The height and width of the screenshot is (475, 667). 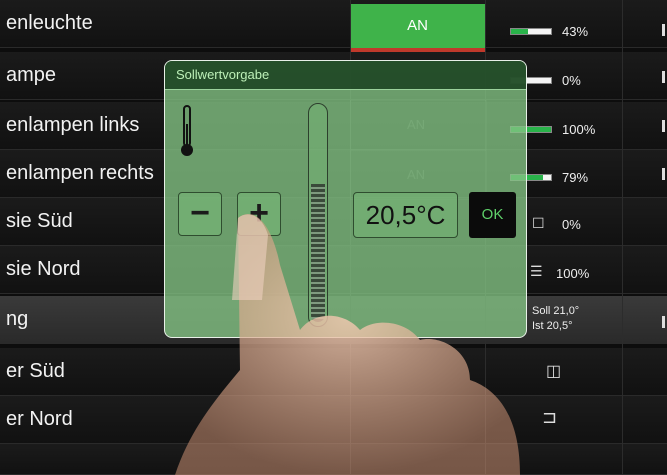 I want to click on brightness-bar, so click(x=531, y=31).